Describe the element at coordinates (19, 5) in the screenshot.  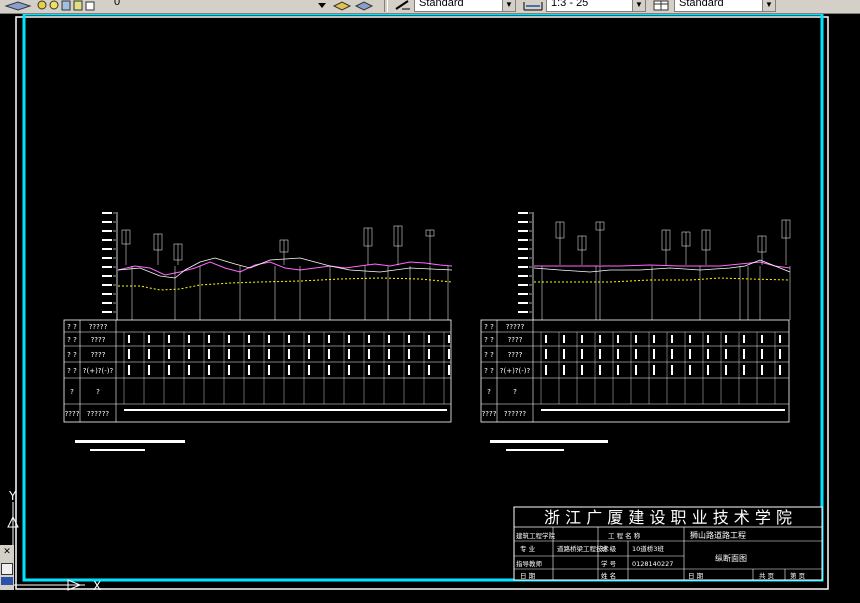
I see `layer-manager-icon` at that location.